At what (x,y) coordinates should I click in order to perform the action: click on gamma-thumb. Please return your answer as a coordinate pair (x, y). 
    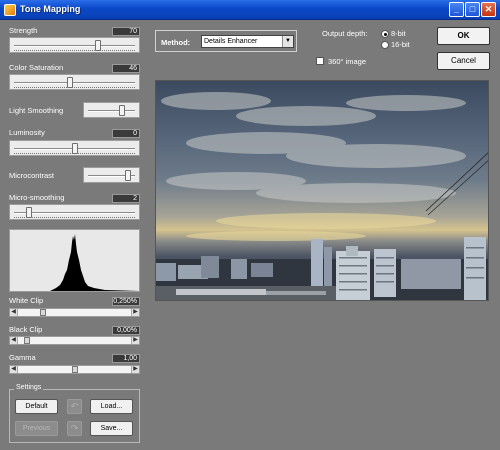
    Looking at the image, I should click on (74, 369).